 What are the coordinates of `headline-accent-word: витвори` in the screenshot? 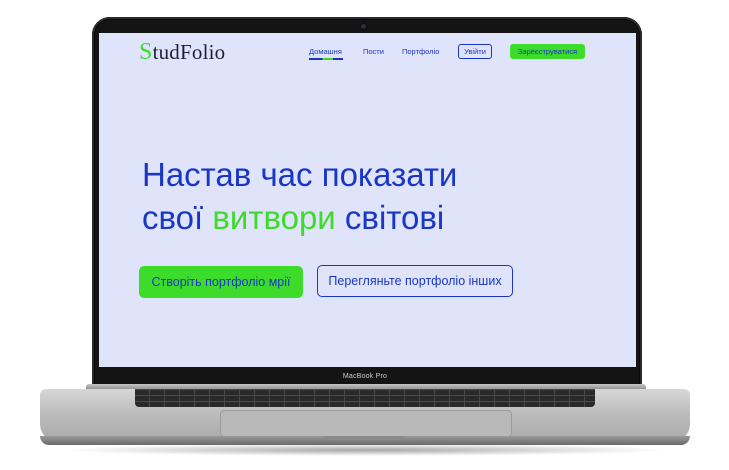 It's located at (274, 217).